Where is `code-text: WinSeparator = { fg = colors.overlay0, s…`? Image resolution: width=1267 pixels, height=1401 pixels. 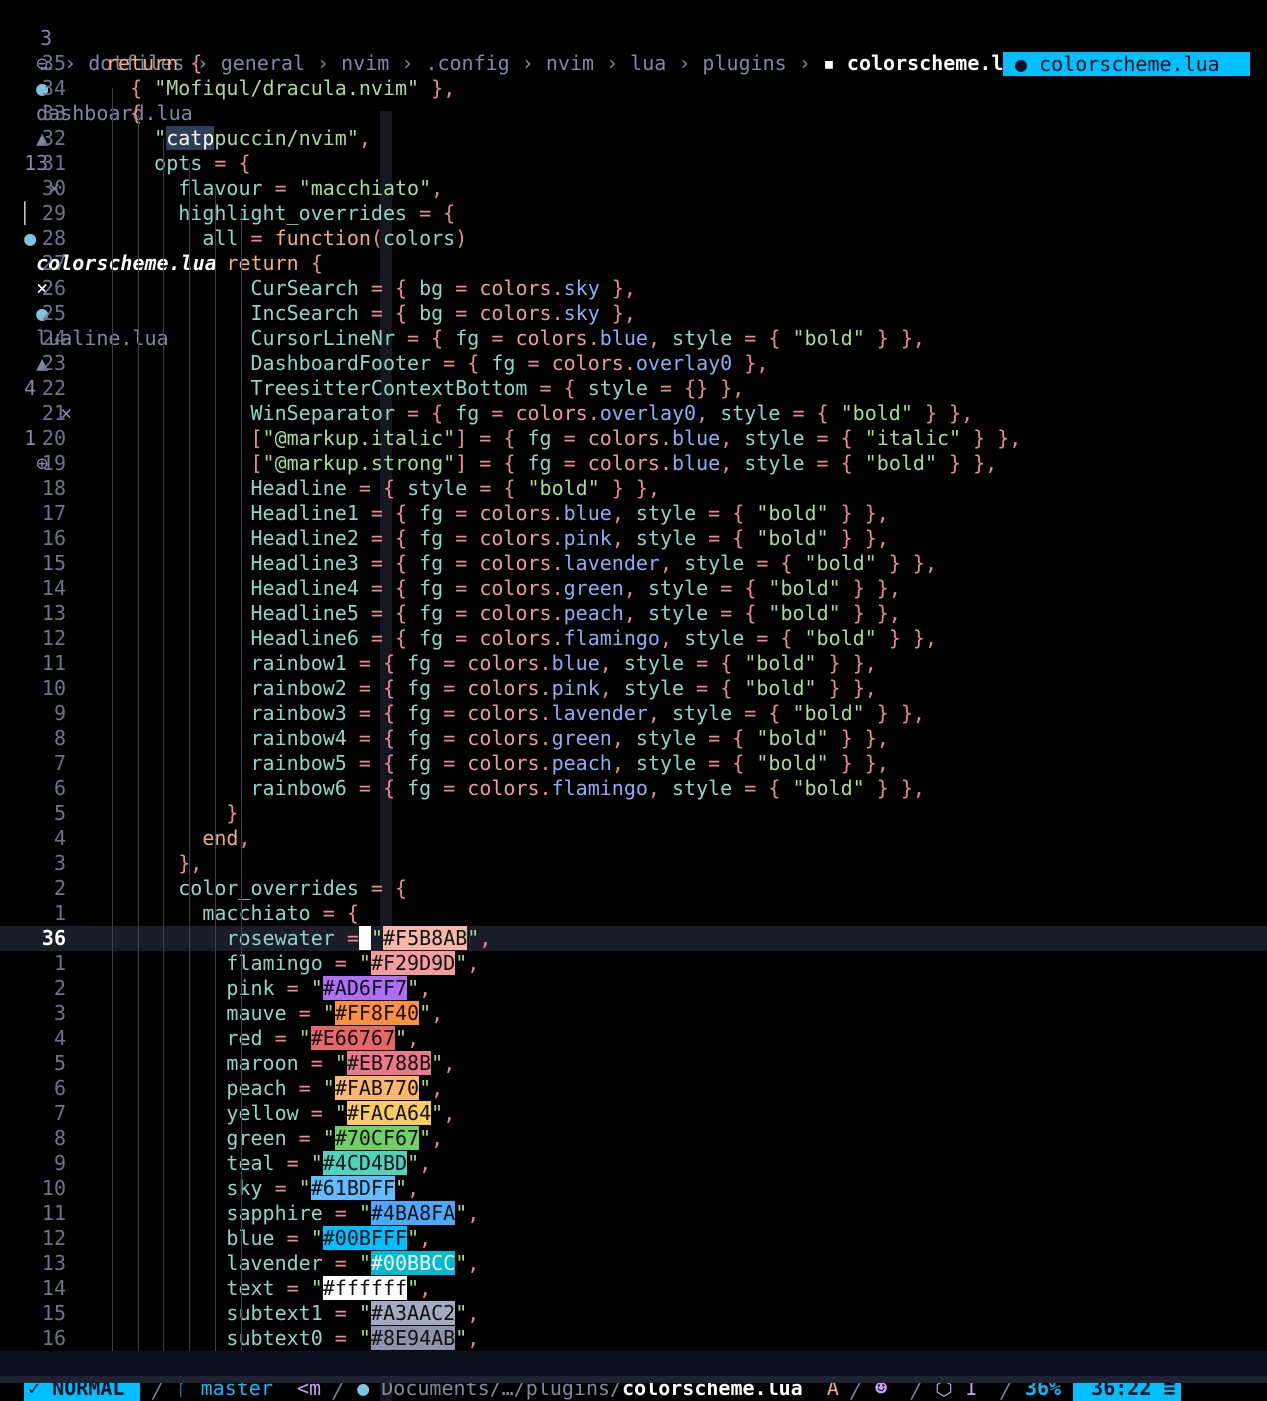 code-text: WinSeparator = { fg = colors.overlay0, s… is located at coordinates (612, 413).